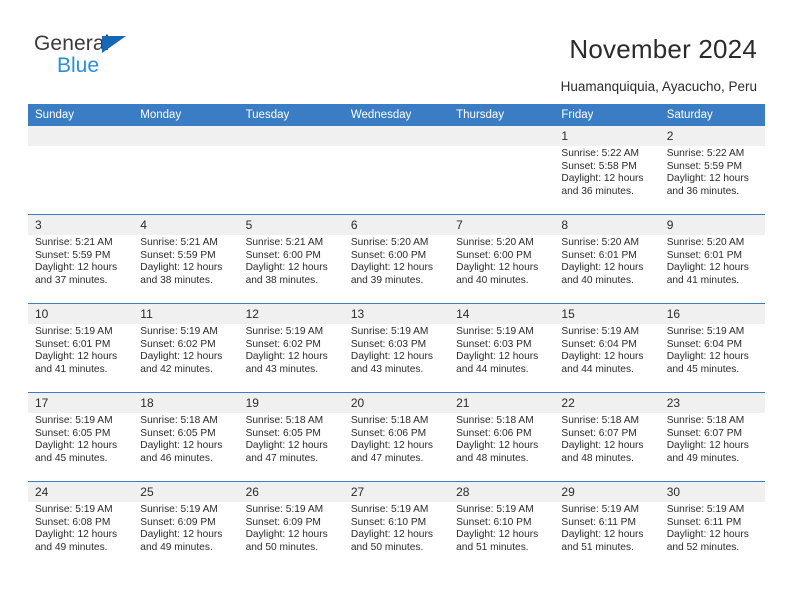 The width and height of the screenshot is (792, 612). Describe the element at coordinates (178, 344) in the screenshot. I see `day-sunset-text: Sunset: 6:02 PM` at that location.